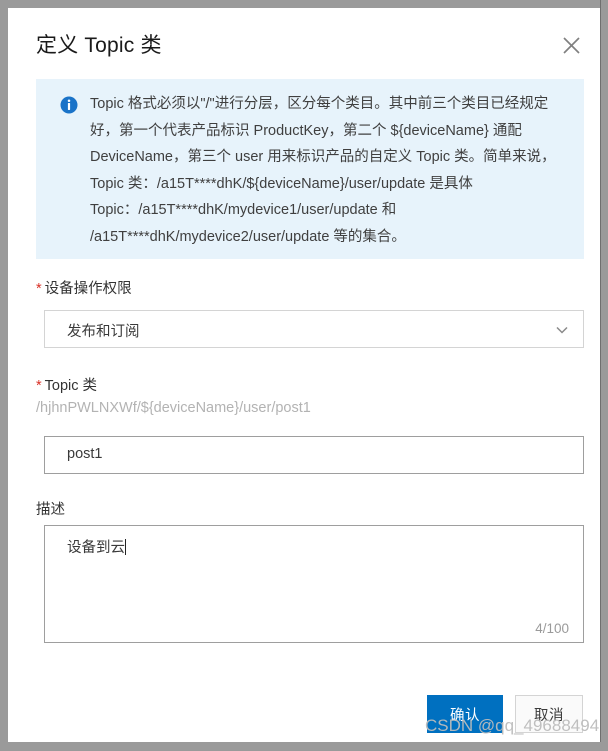  Describe the element at coordinates (88, 289) in the screenshot. I see `permission-label-text: 设备操作权限` at that location.